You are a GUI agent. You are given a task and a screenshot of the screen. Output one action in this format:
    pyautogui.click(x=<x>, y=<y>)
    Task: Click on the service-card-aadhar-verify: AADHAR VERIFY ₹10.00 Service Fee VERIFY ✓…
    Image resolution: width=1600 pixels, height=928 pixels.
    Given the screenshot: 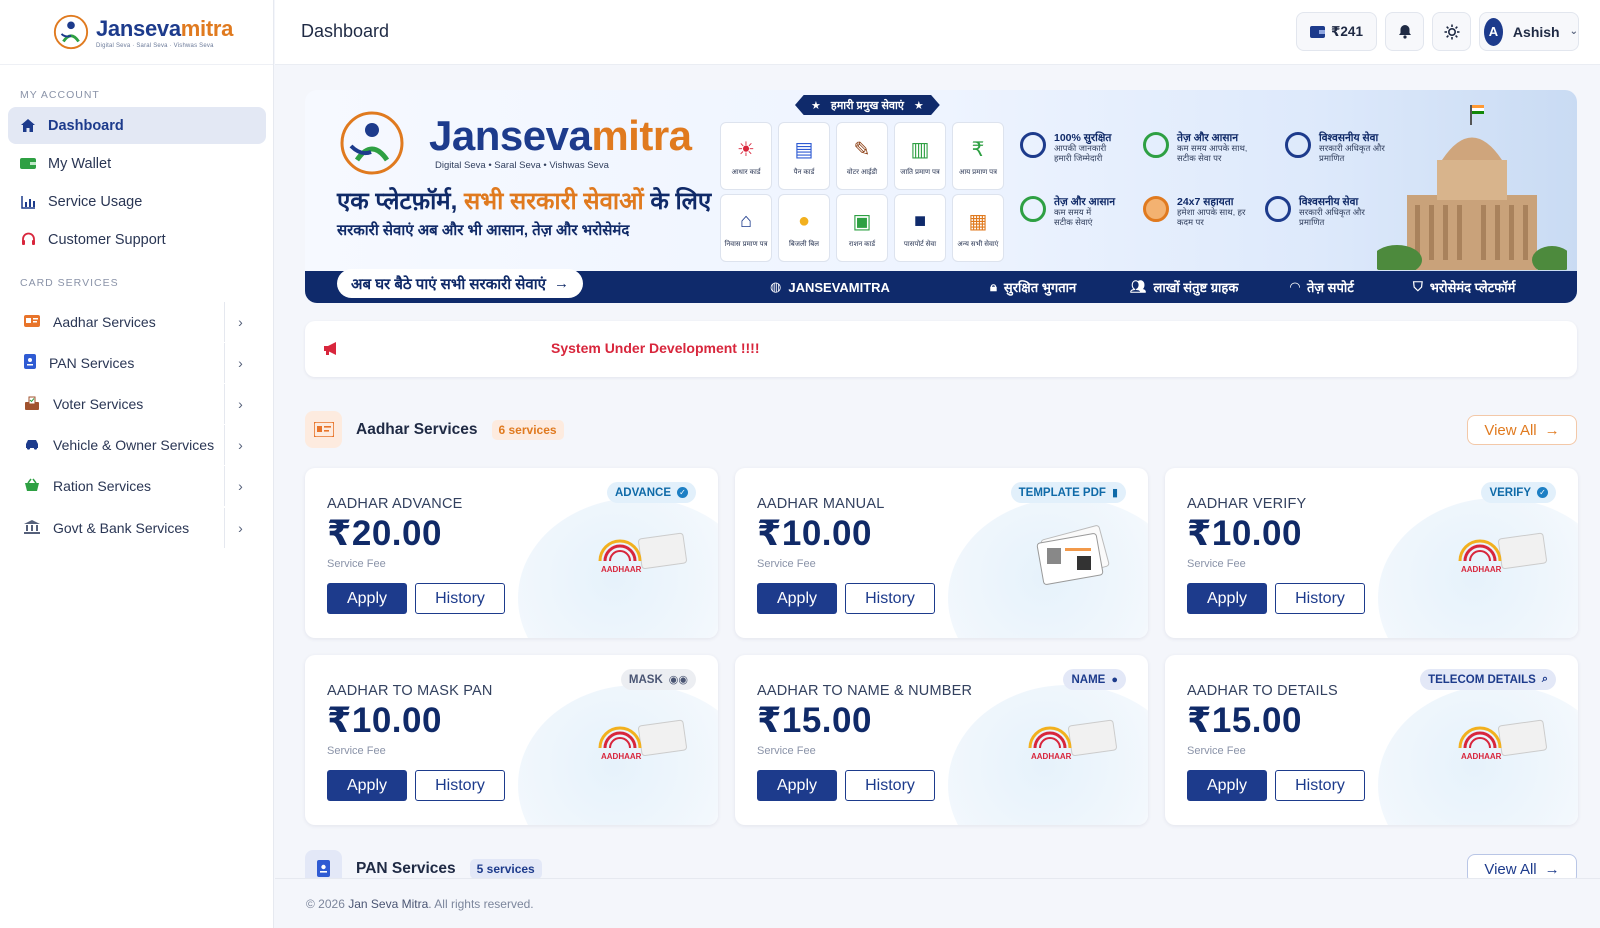 What is the action you would take?
    pyautogui.click(x=1371, y=553)
    